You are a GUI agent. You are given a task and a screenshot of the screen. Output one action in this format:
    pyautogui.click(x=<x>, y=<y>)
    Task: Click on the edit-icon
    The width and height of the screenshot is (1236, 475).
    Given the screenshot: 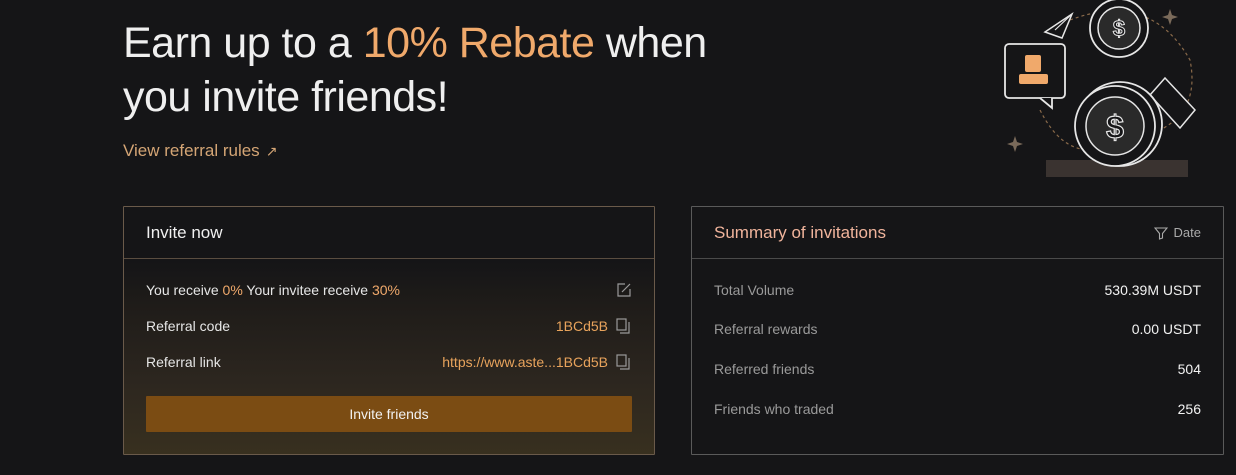 What is the action you would take?
    pyautogui.click(x=624, y=290)
    